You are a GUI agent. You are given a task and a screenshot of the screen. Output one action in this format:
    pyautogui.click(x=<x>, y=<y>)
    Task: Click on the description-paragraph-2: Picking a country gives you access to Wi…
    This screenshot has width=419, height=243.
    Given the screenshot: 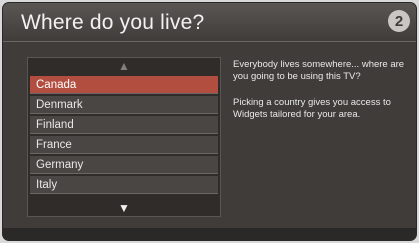 What is the action you would take?
    pyautogui.click(x=312, y=108)
    